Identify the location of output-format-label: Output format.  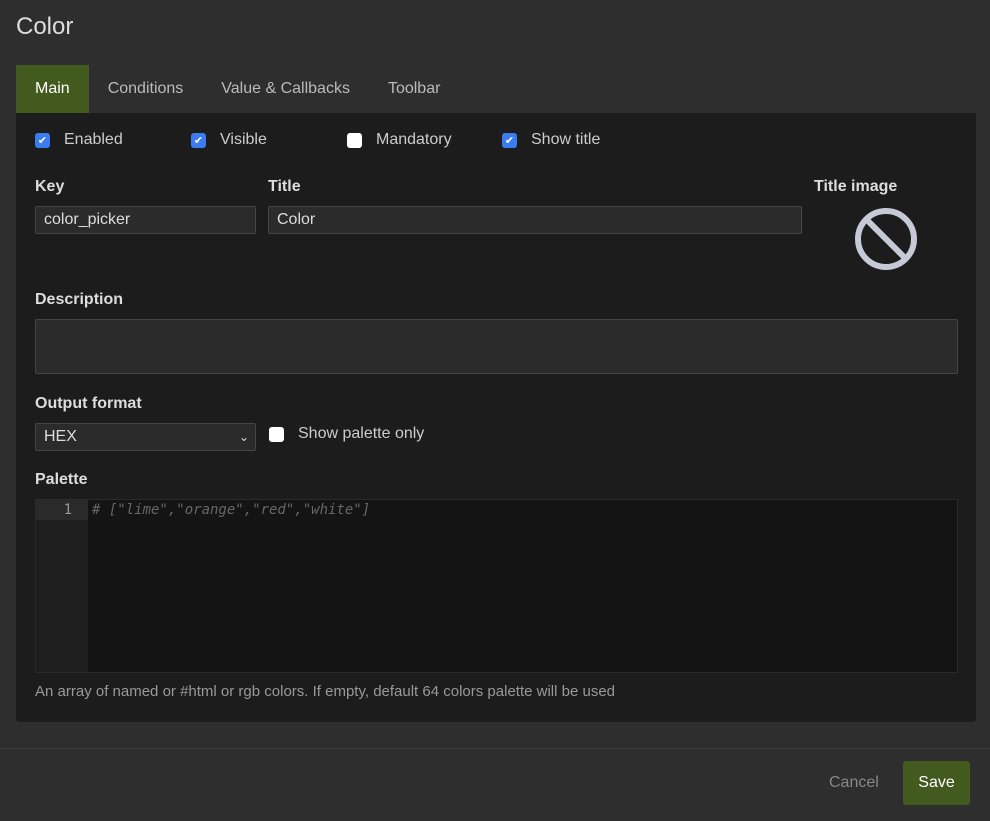
(88, 403).